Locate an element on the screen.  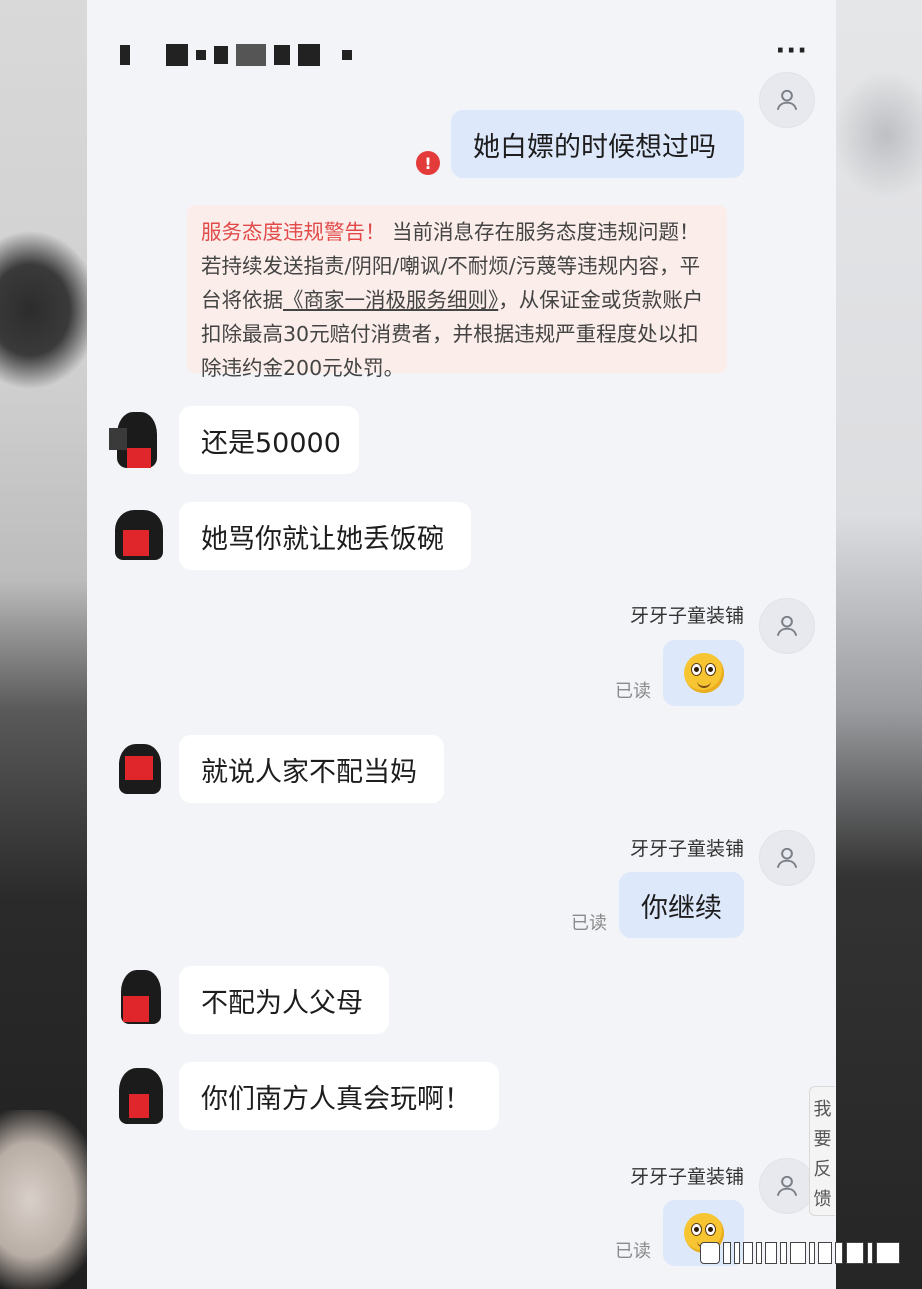
message-bubble-in: 她骂你就让她丢饭碗 is located at coordinates (325, 536).